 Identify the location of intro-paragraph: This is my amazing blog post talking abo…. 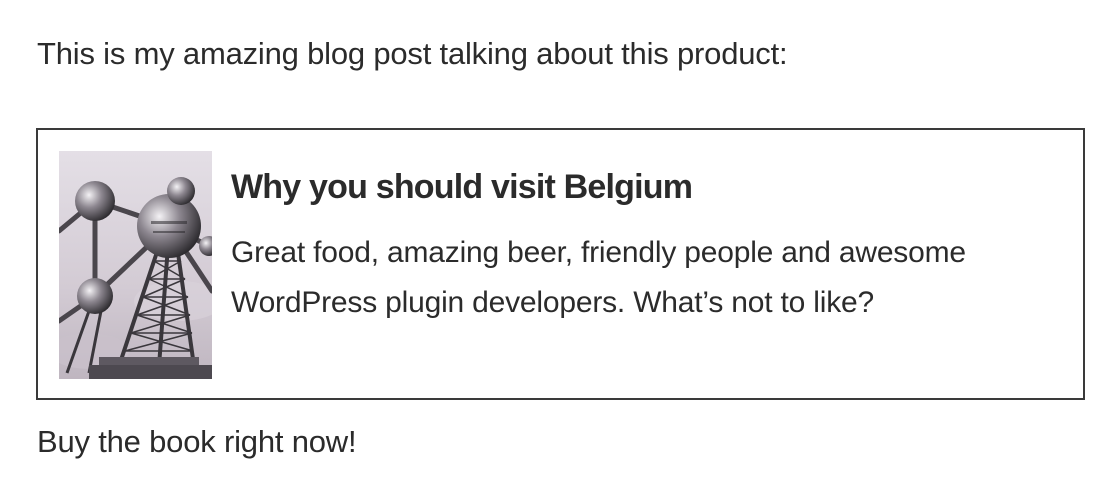
(412, 53).